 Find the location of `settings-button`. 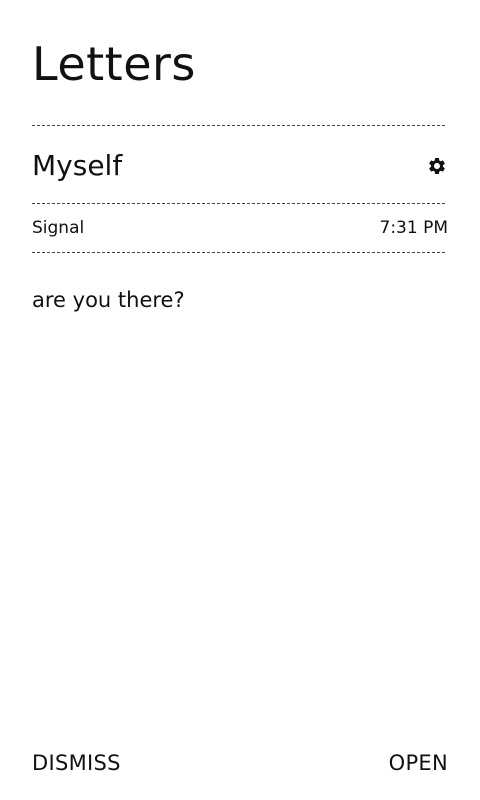

settings-button is located at coordinates (437, 166).